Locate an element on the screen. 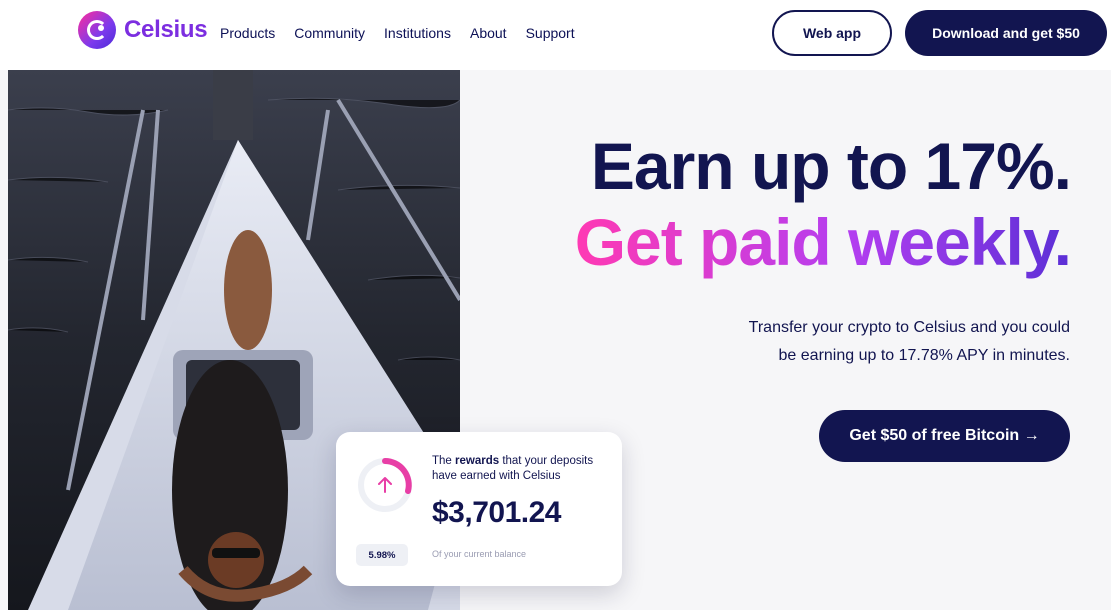 Image resolution: width=1111 pixels, height=610 pixels. celsius-logo: Celsius is located at coordinates (143, 30).